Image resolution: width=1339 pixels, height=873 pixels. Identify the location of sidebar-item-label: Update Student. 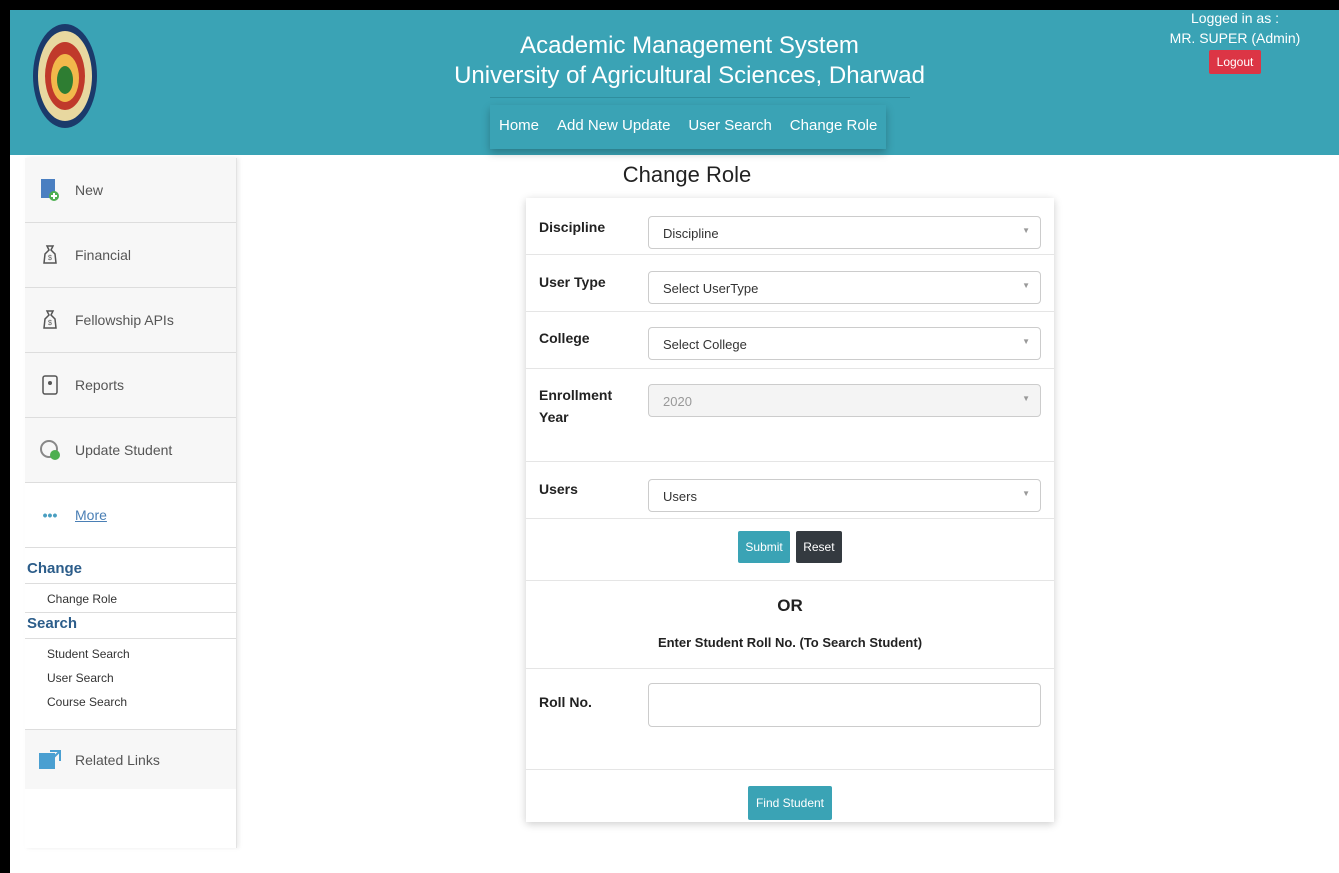
(124, 450).